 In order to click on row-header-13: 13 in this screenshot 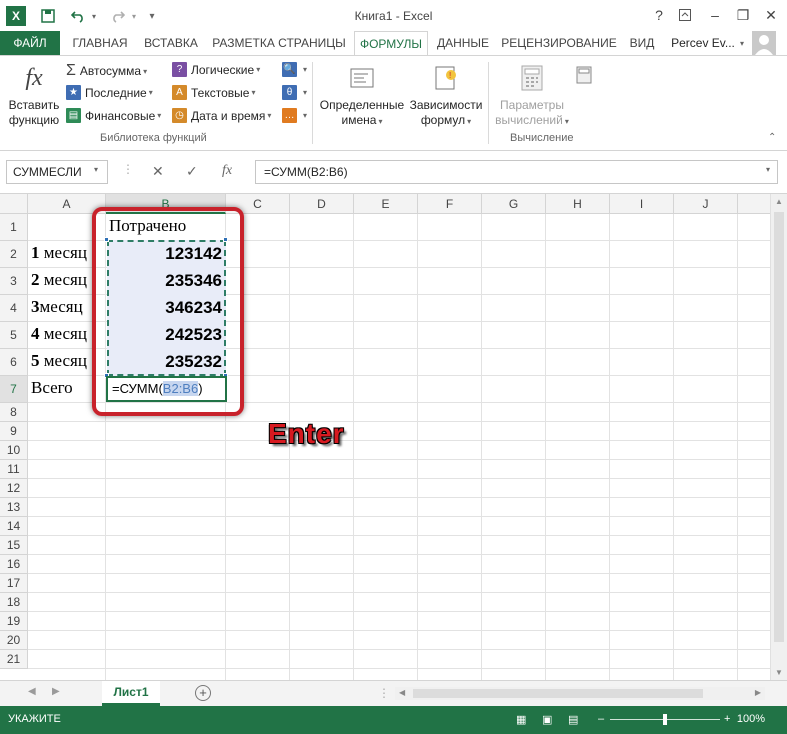, I will do `click(14, 507)`.